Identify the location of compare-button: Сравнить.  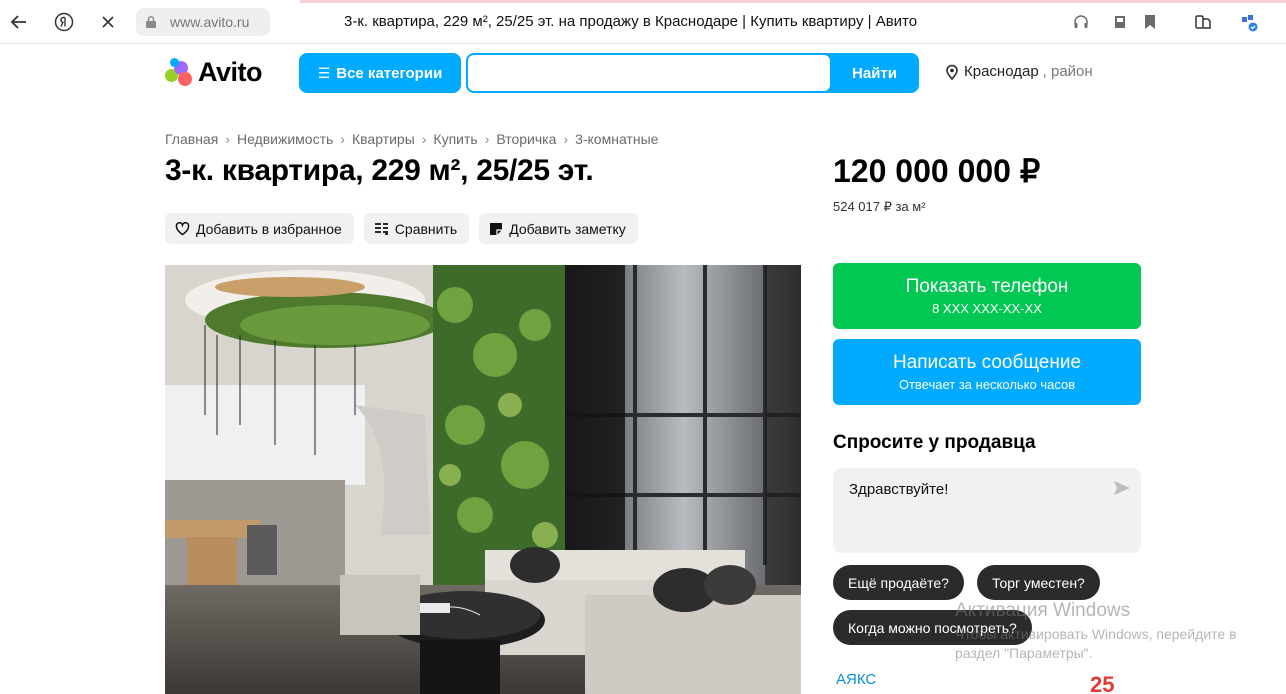
(416, 228).